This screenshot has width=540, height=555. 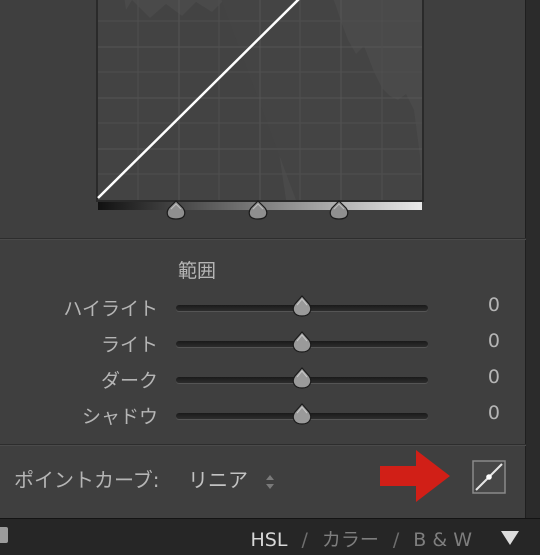 What do you see at coordinates (442, 540) in the screenshot?
I see `tab-bw: B & W` at bounding box center [442, 540].